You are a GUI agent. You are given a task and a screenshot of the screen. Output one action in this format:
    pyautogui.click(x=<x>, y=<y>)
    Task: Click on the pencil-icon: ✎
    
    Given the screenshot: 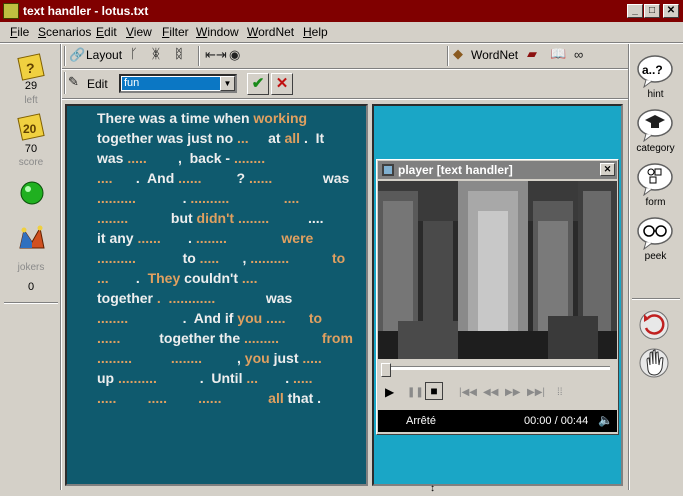 What is the action you would take?
    pyautogui.click(x=73, y=82)
    